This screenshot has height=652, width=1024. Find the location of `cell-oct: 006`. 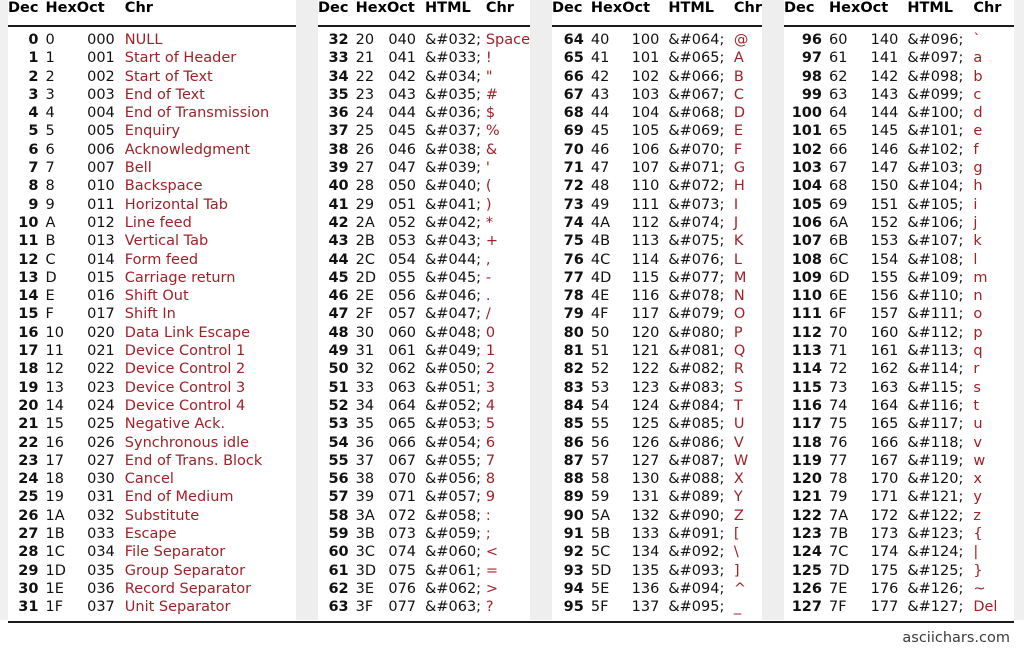

cell-oct: 006 is located at coordinates (101, 149).